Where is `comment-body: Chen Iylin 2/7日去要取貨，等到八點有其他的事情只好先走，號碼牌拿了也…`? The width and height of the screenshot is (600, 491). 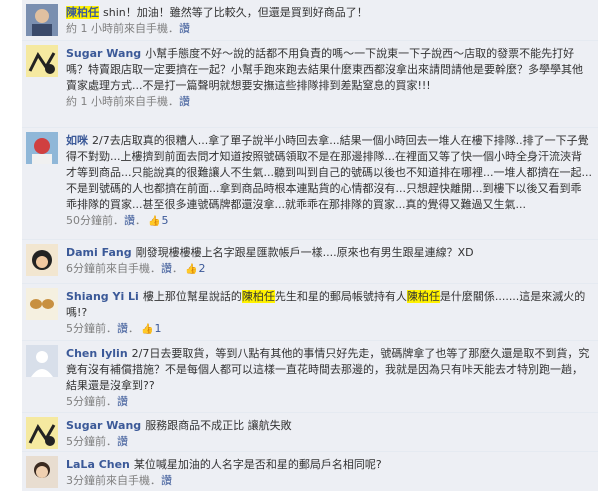
comment-body: Chen Iylin 2/7日去要取貨，等到八點有其他的事情只好先走，號碼牌拿了也… is located at coordinates (329, 377).